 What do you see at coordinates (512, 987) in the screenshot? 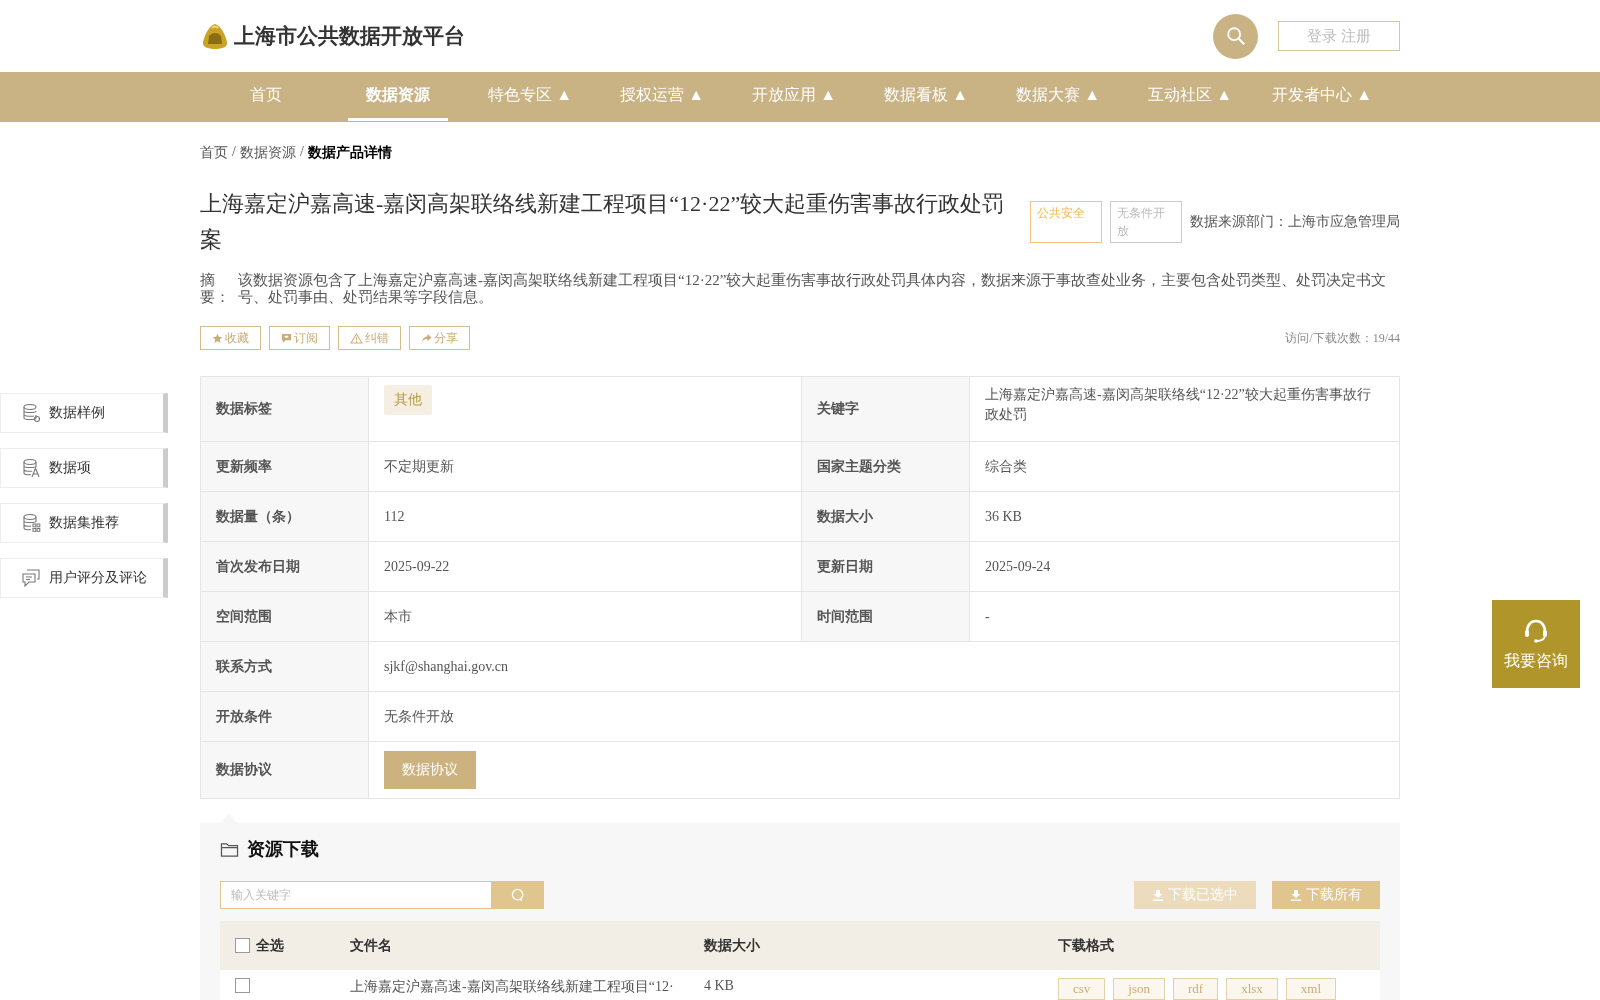
I see `file-name: 上海嘉定沪嘉高速-嘉闵高架联络线新建工程项目“12·` at bounding box center [512, 987].